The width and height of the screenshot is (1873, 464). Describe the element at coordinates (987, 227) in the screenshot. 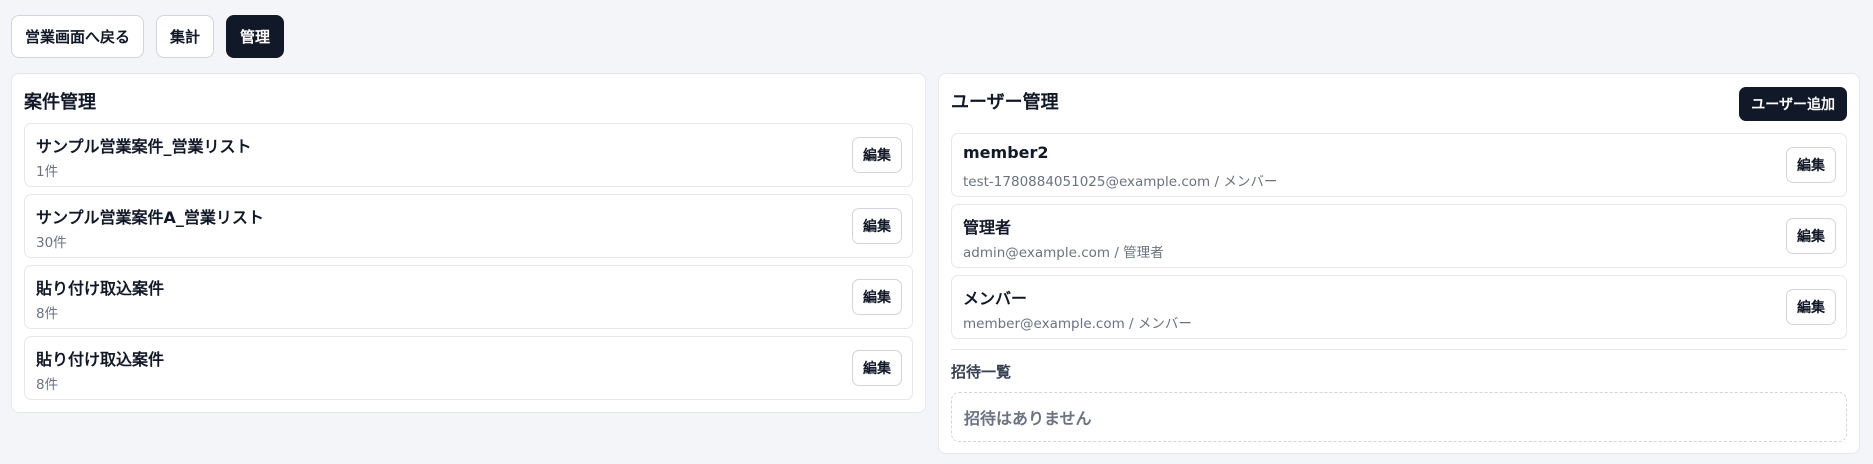

I see `user-name: 管理者` at that location.